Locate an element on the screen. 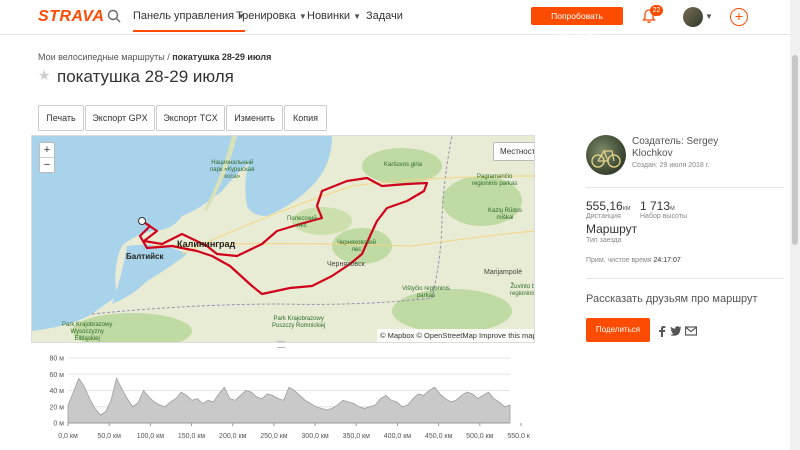  elevation-gain-unit: м is located at coordinates (672, 208).